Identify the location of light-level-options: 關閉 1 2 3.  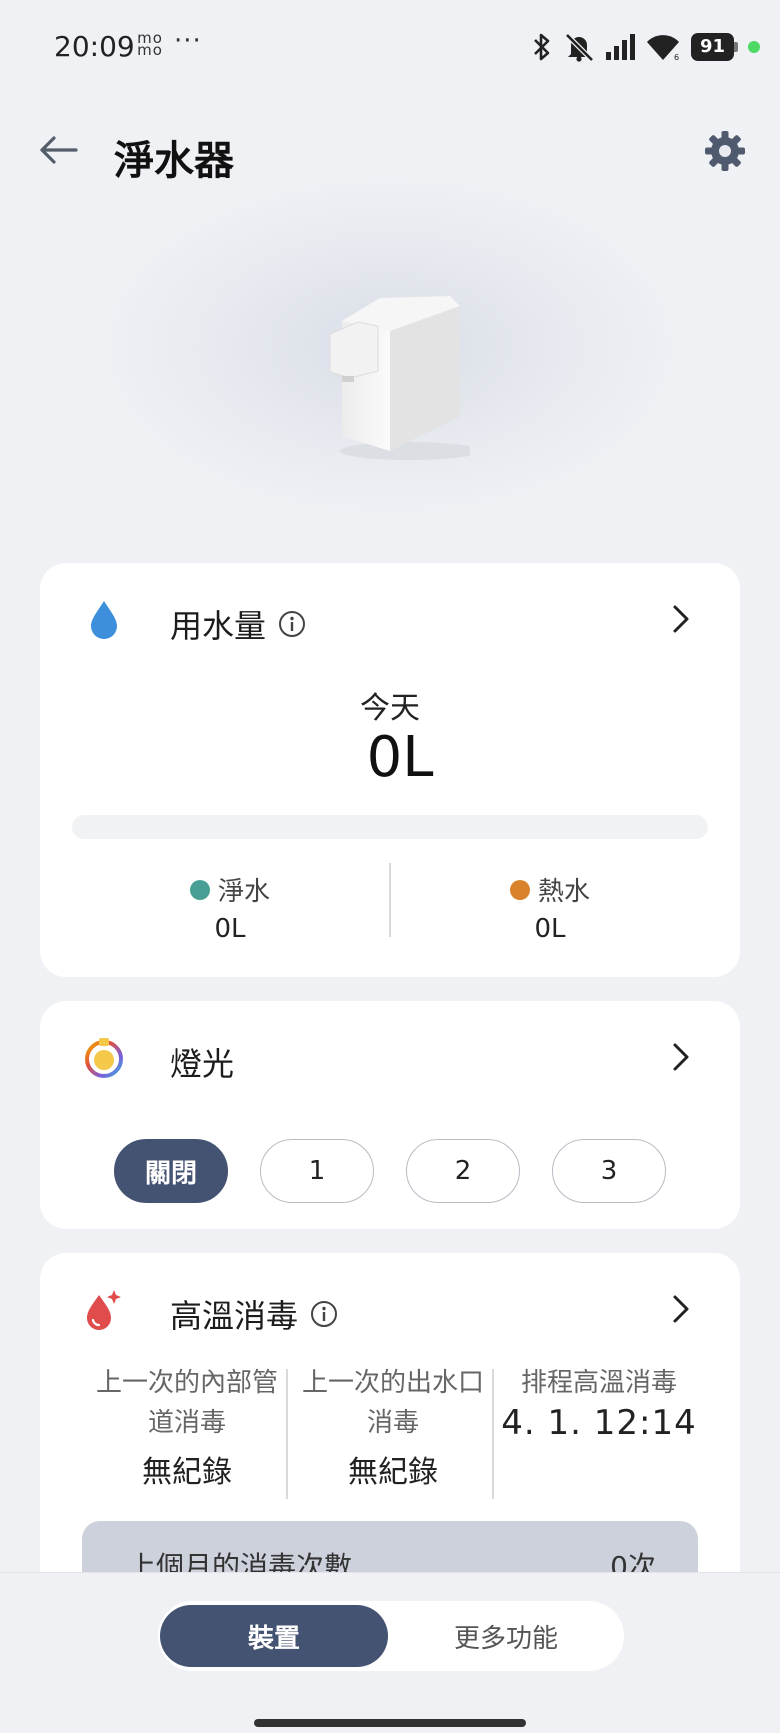
(390, 1171).